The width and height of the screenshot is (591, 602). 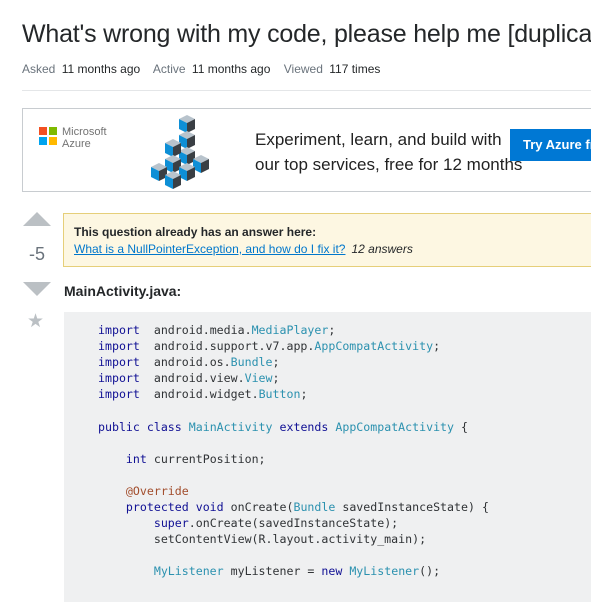 What do you see at coordinates (140, 426) in the screenshot?
I see `code-token: public class` at bounding box center [140, 426].